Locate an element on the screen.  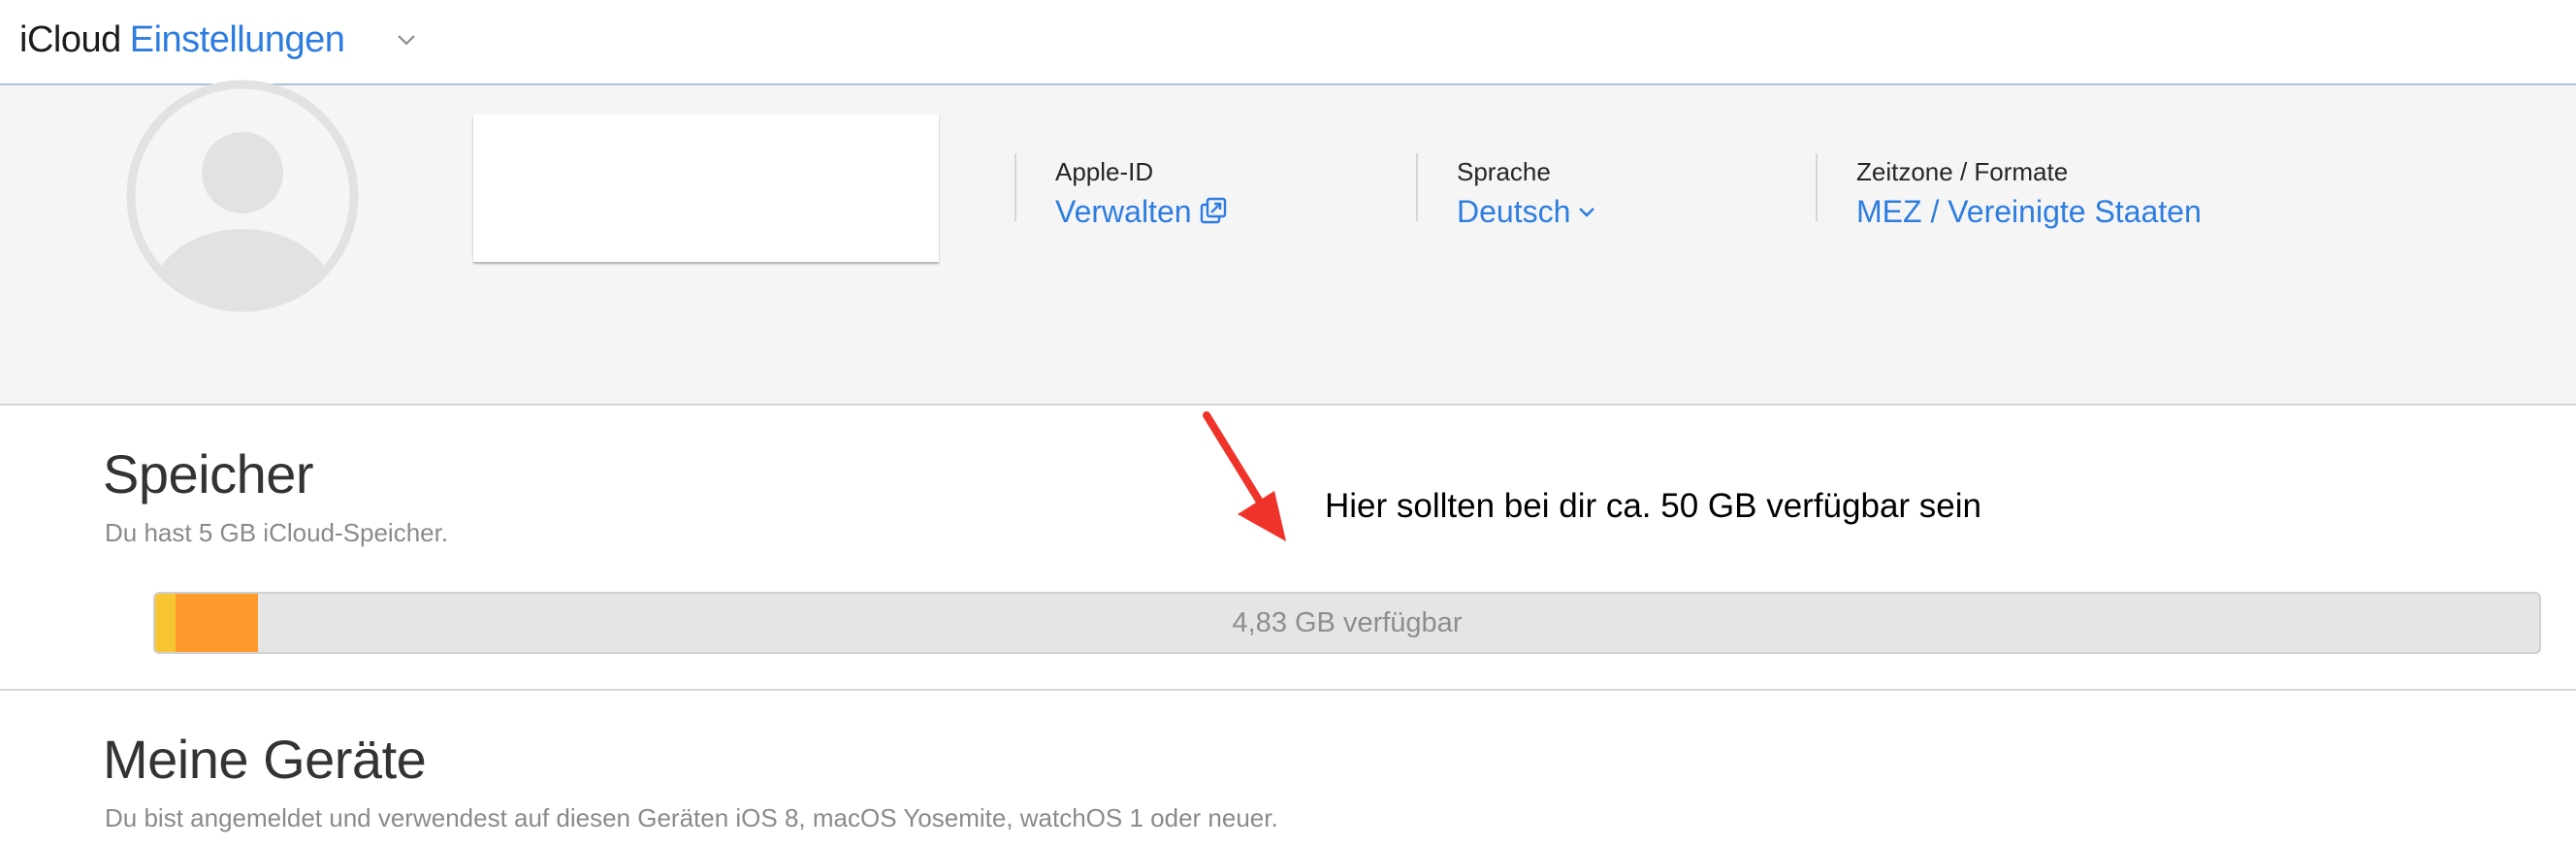
language-value: Deutsch is located at coordinates (1514, 211).